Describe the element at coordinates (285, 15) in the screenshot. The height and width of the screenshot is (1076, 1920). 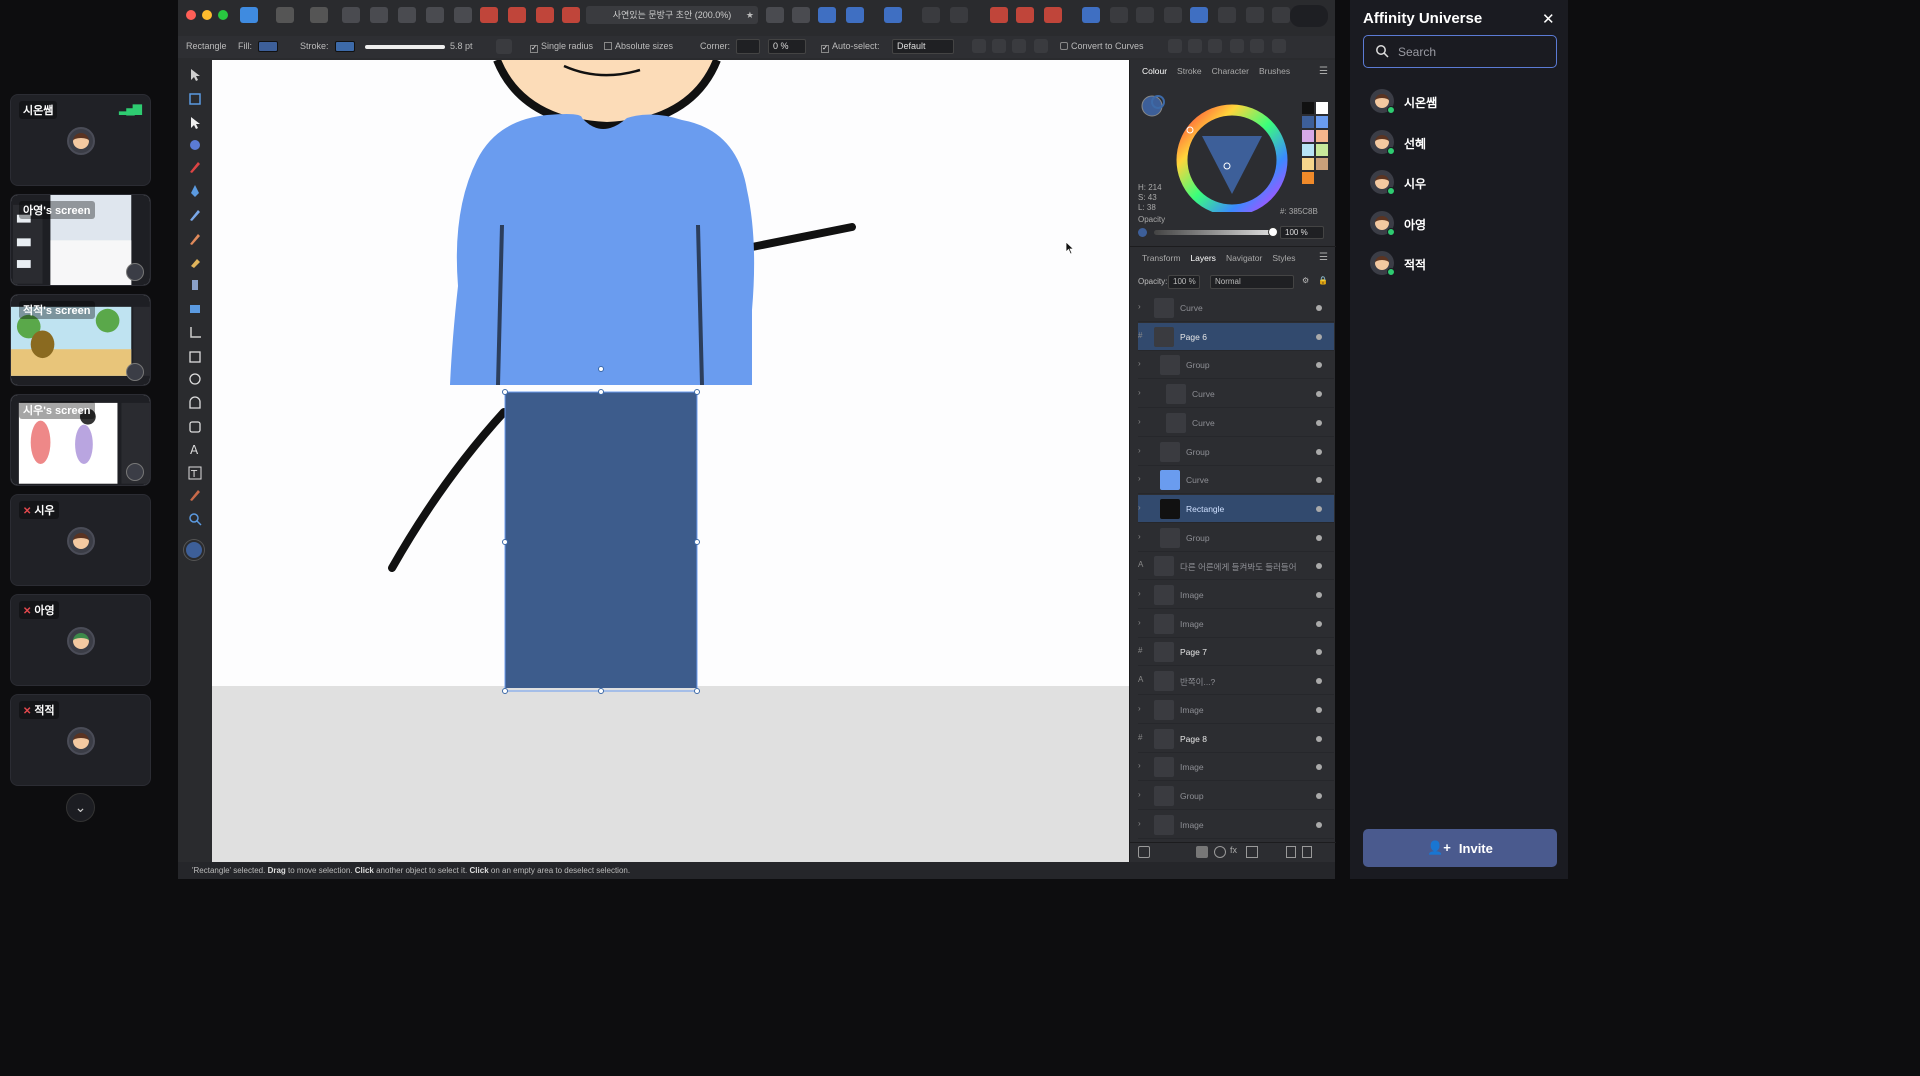
I see `persona-pixel-icon` at that location.